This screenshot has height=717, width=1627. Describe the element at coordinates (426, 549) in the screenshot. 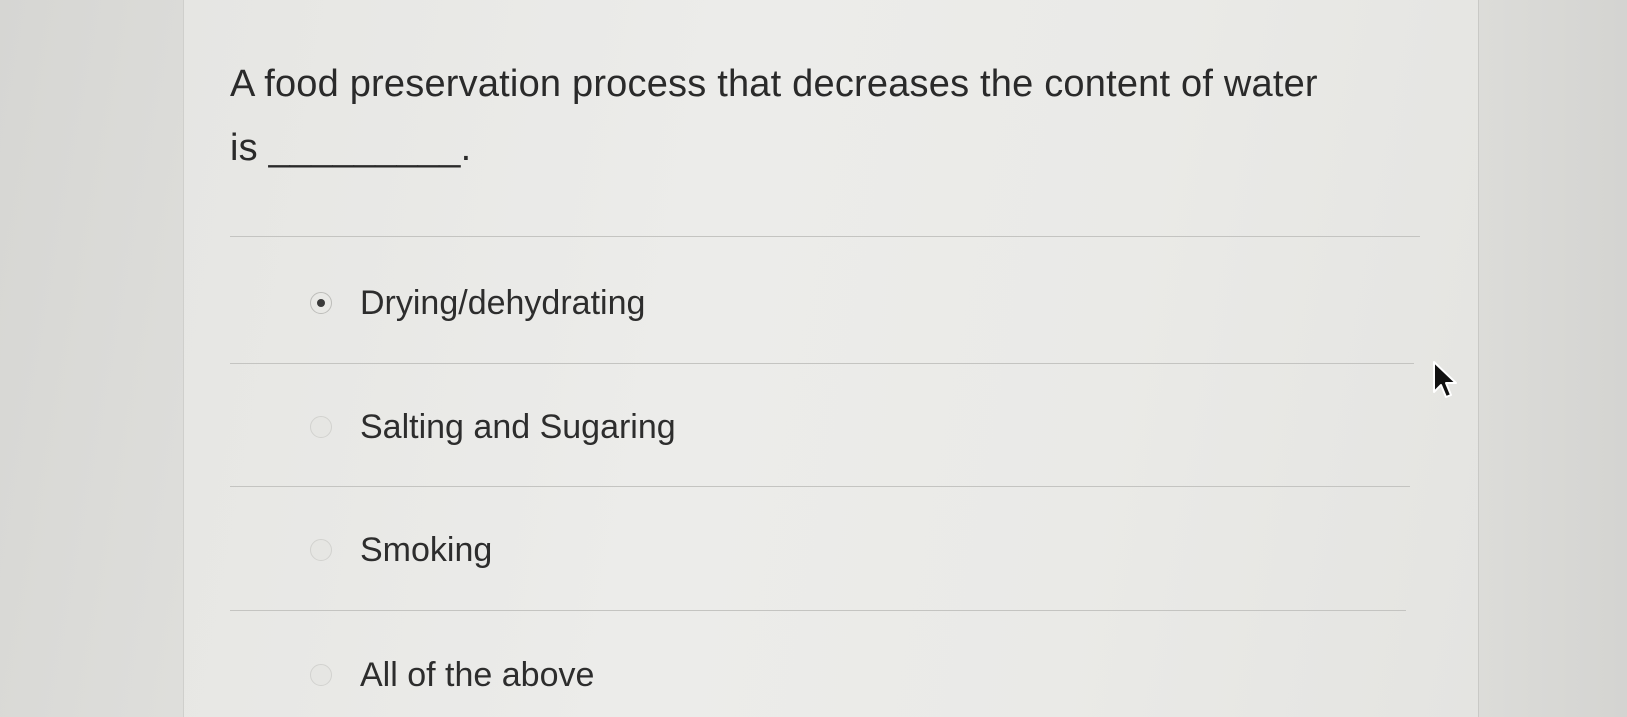

I see `option-label: Smoking` at that location.